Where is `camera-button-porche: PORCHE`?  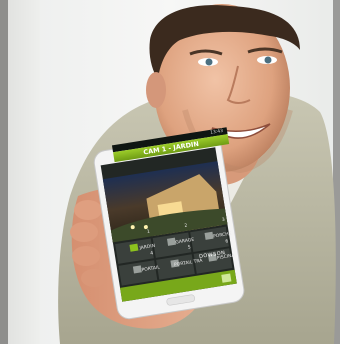
camera-button-porche: PORCHE is located at coordinates (222, 236).